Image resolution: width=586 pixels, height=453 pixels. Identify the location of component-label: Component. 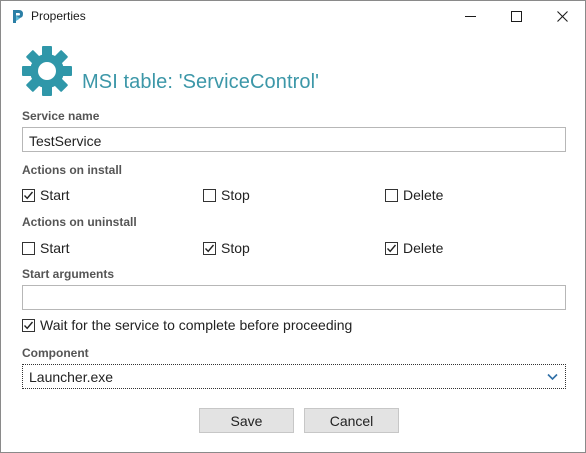
(55, 353).